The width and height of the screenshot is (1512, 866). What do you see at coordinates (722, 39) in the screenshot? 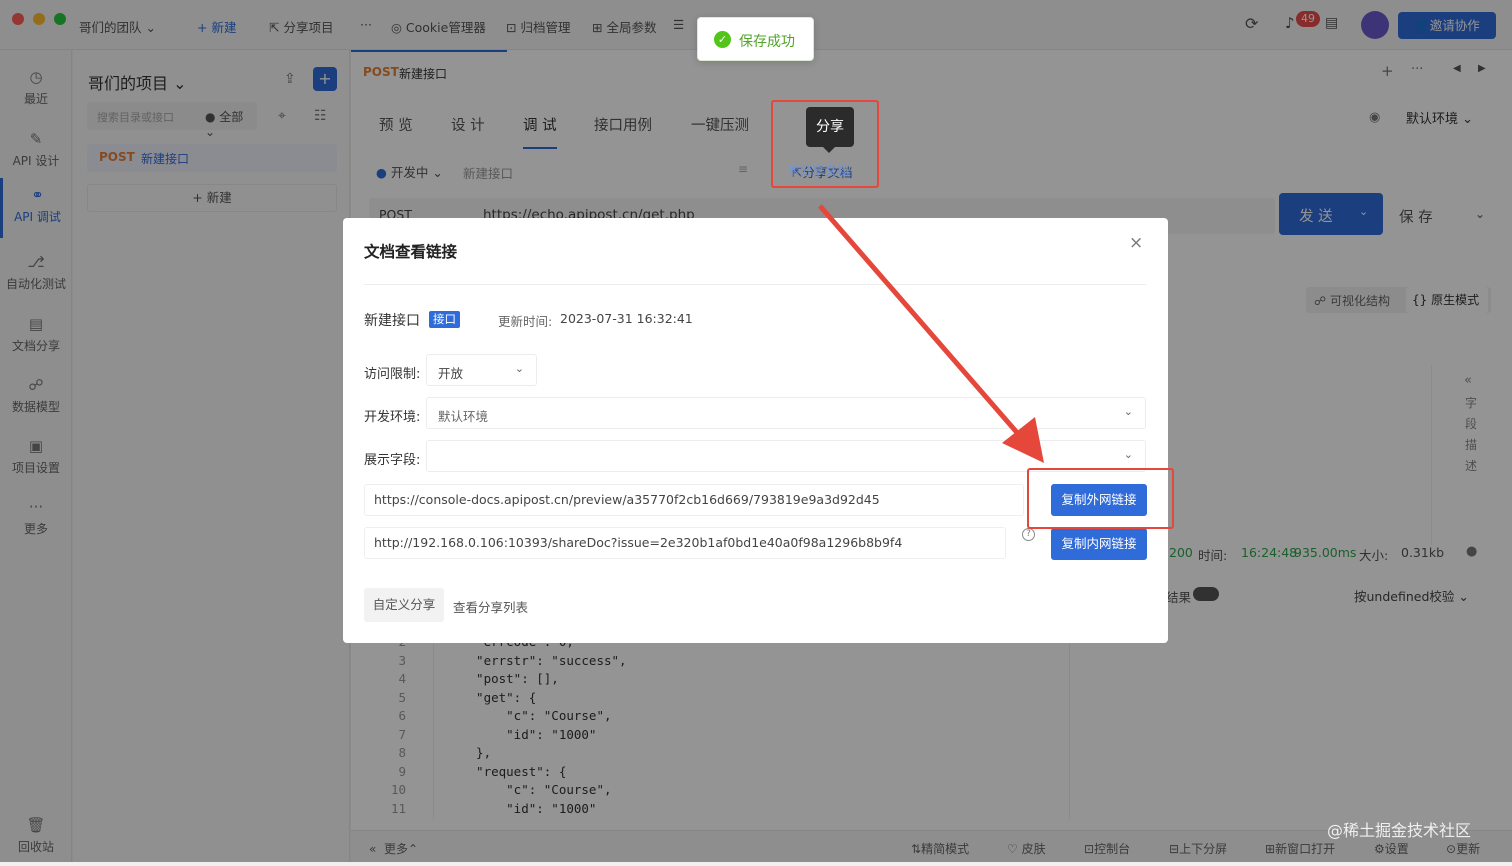
I see `check-circle-icon: ✓` at bounding box center [722, 39].